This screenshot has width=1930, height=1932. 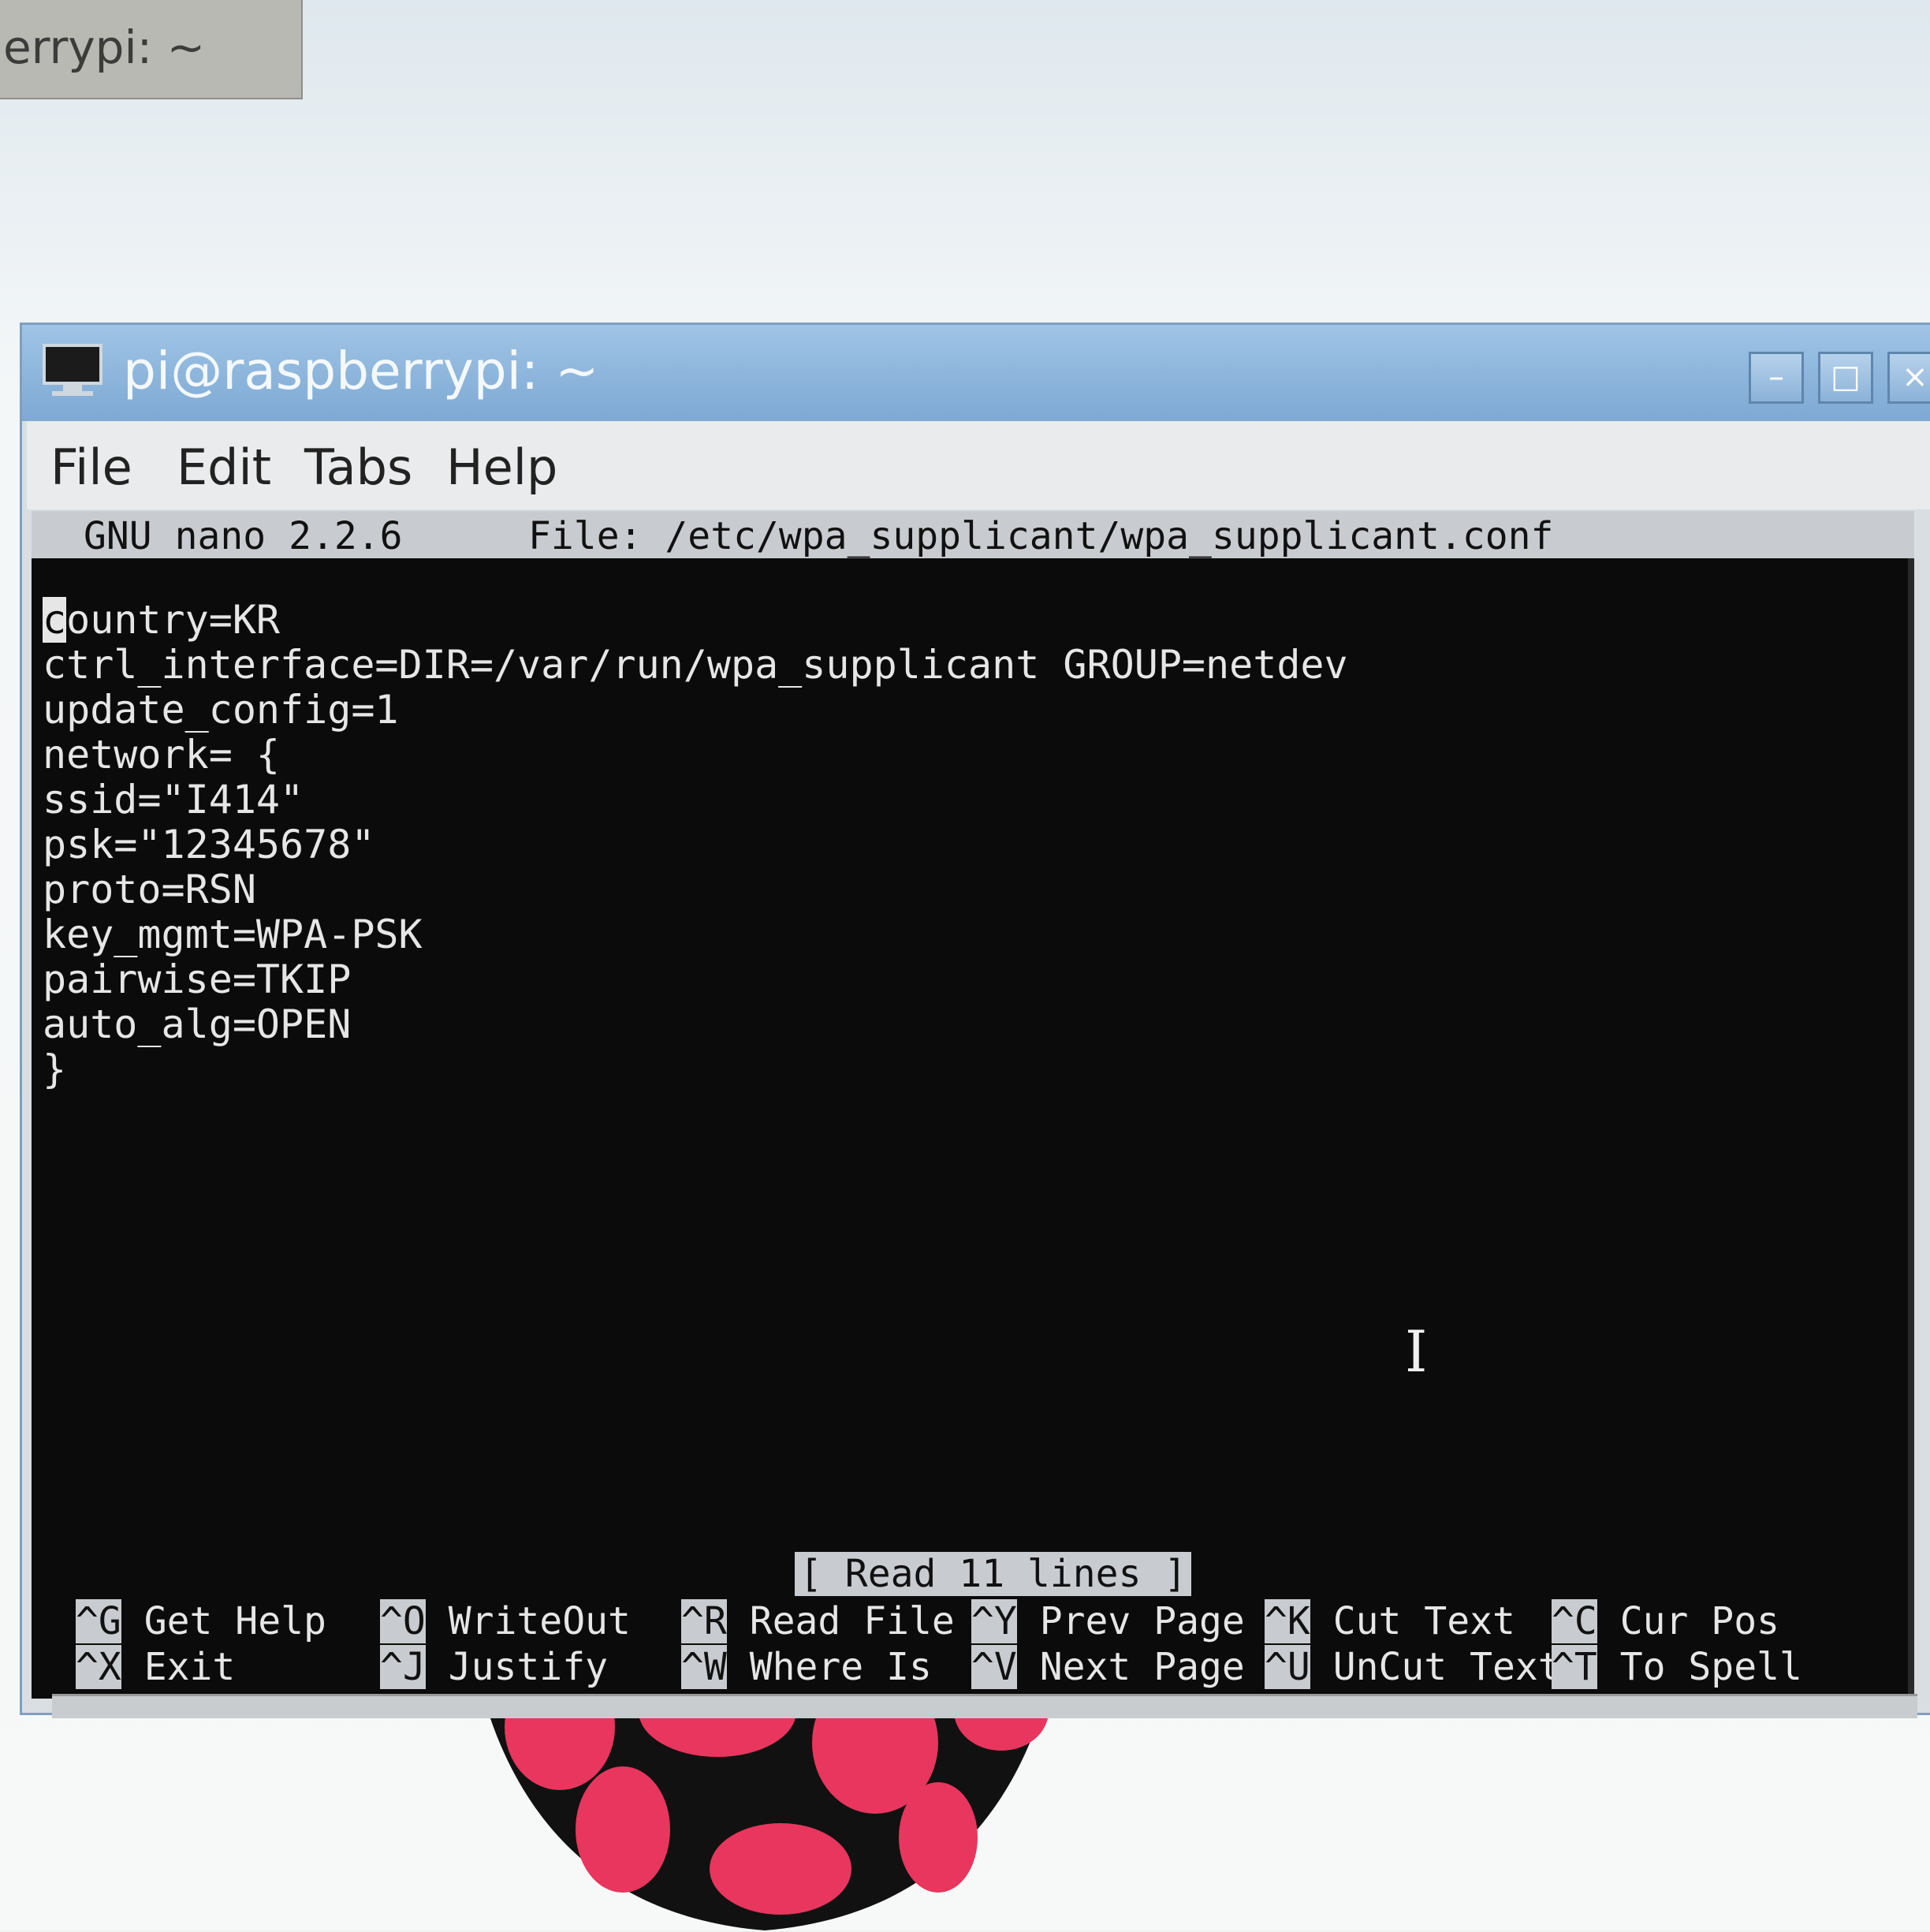 What do you see at coordinates (1911, 1128) in the screenshot?
I see `terminal-scrollbar` at bounding box center [1911, 1128].